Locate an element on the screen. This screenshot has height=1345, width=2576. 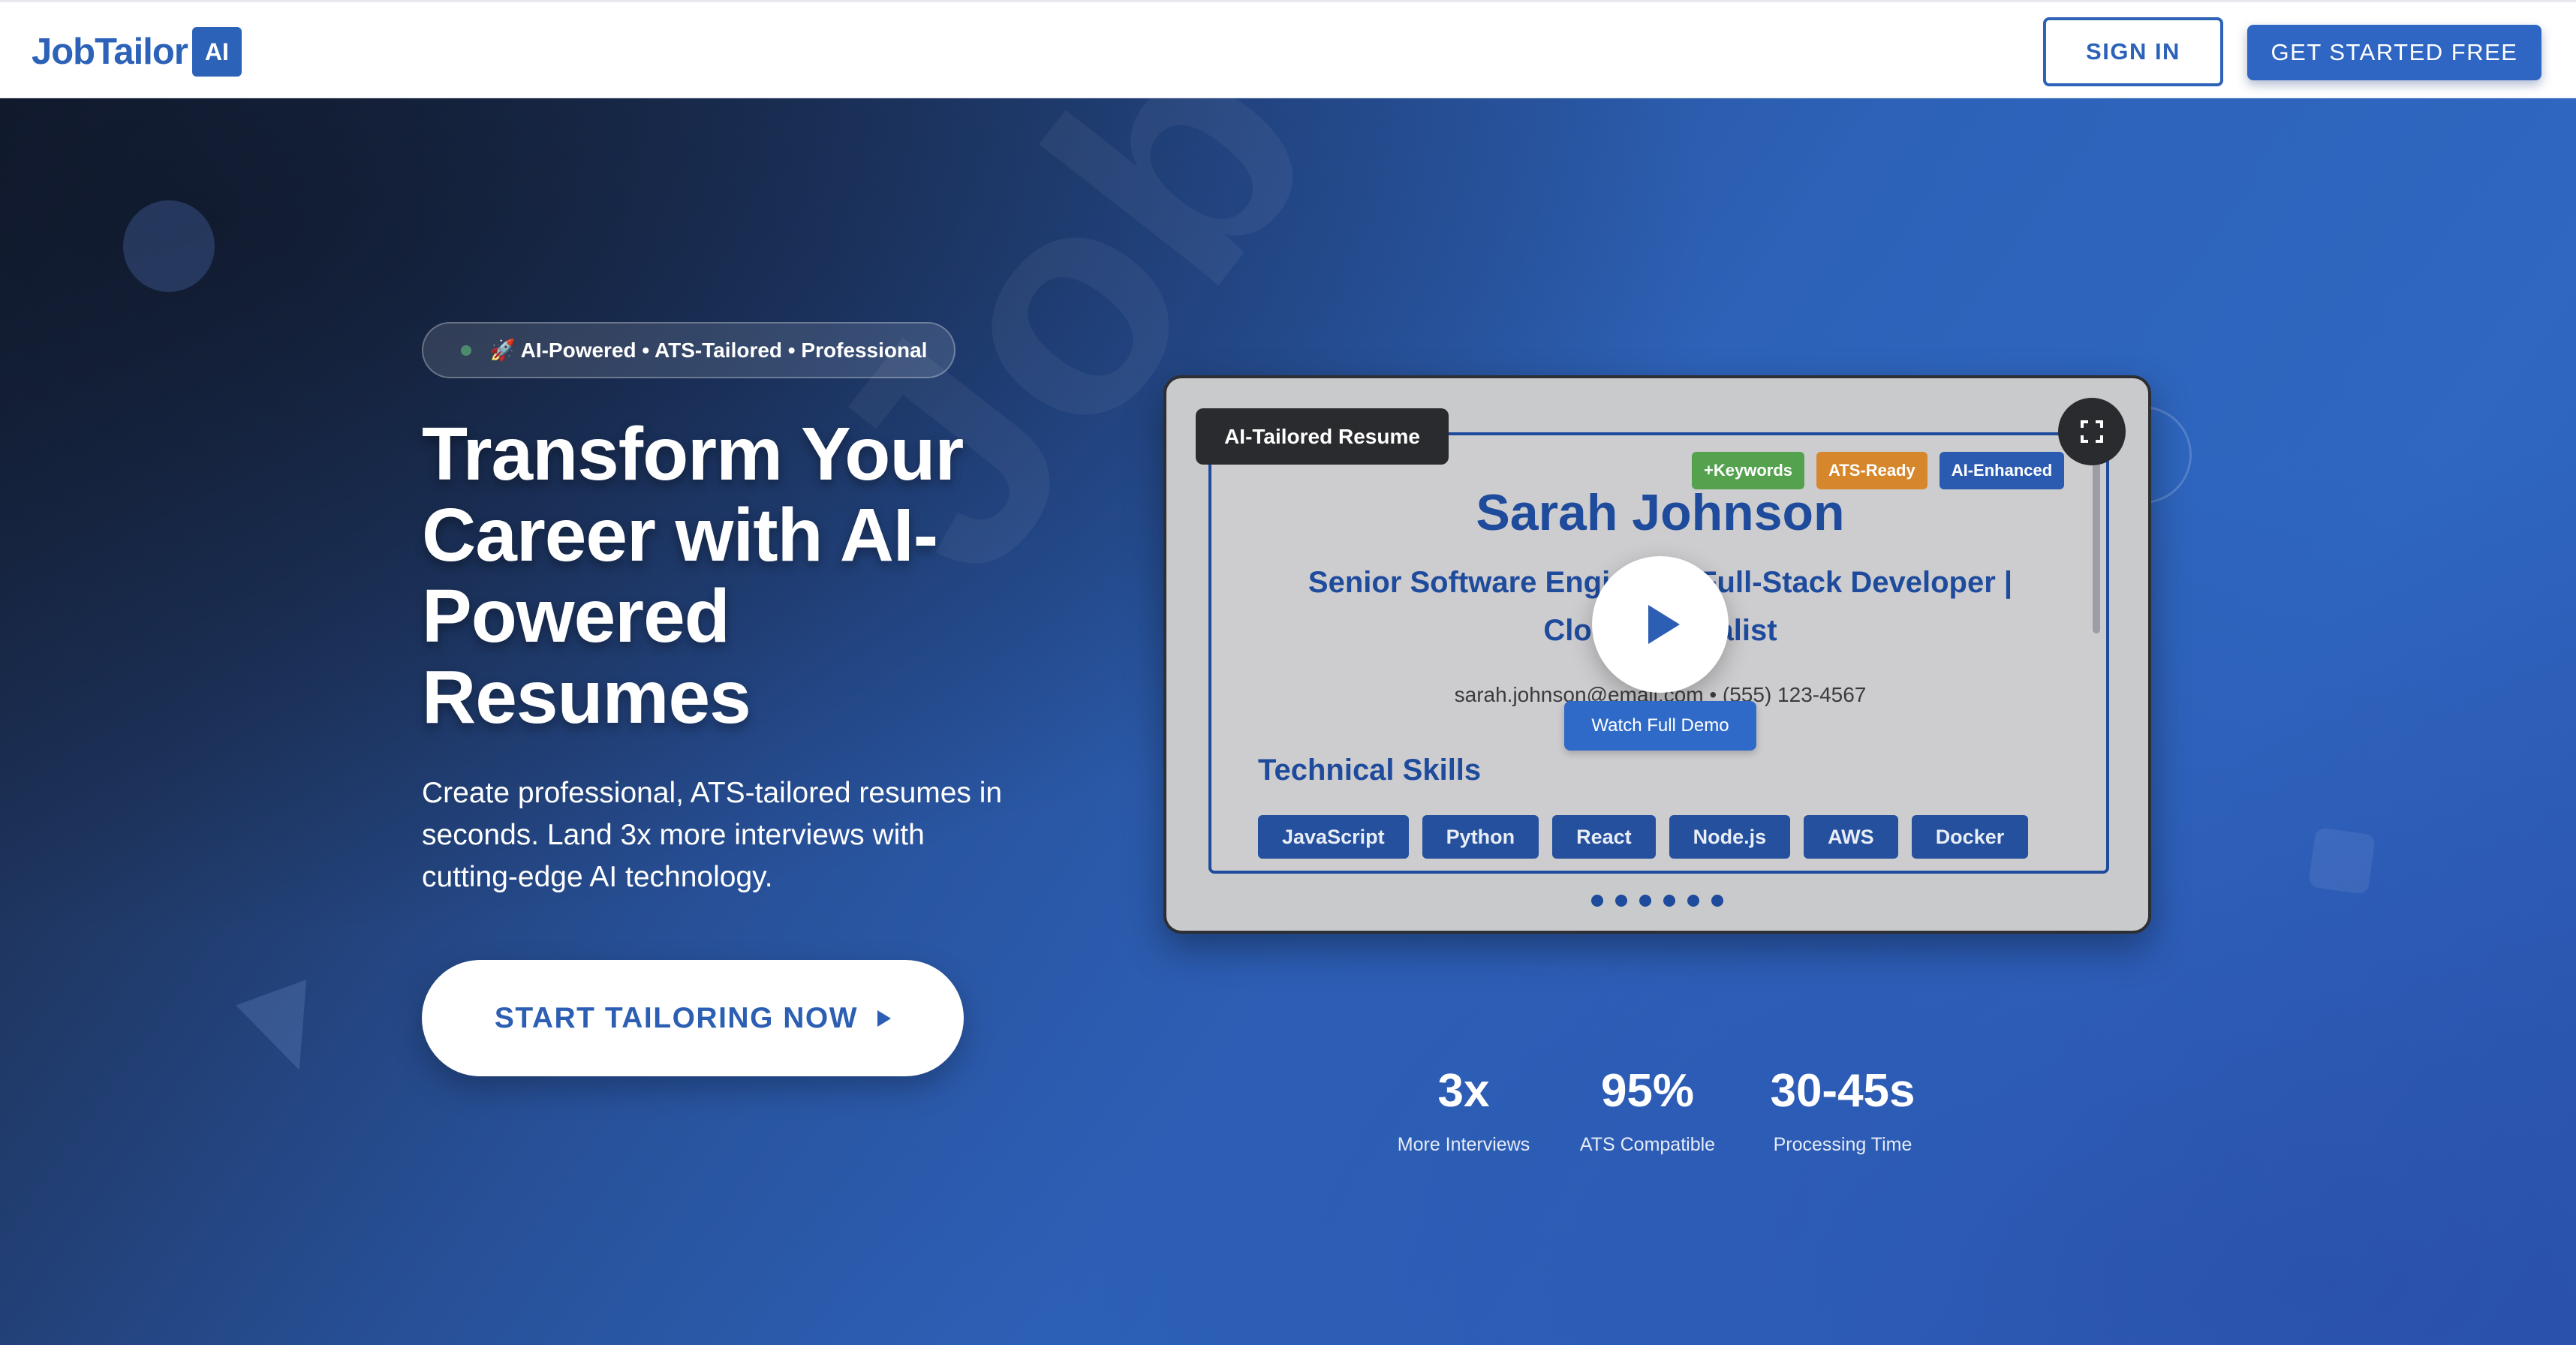
skill-chip: Docker is located at coordinates (1970, 837).